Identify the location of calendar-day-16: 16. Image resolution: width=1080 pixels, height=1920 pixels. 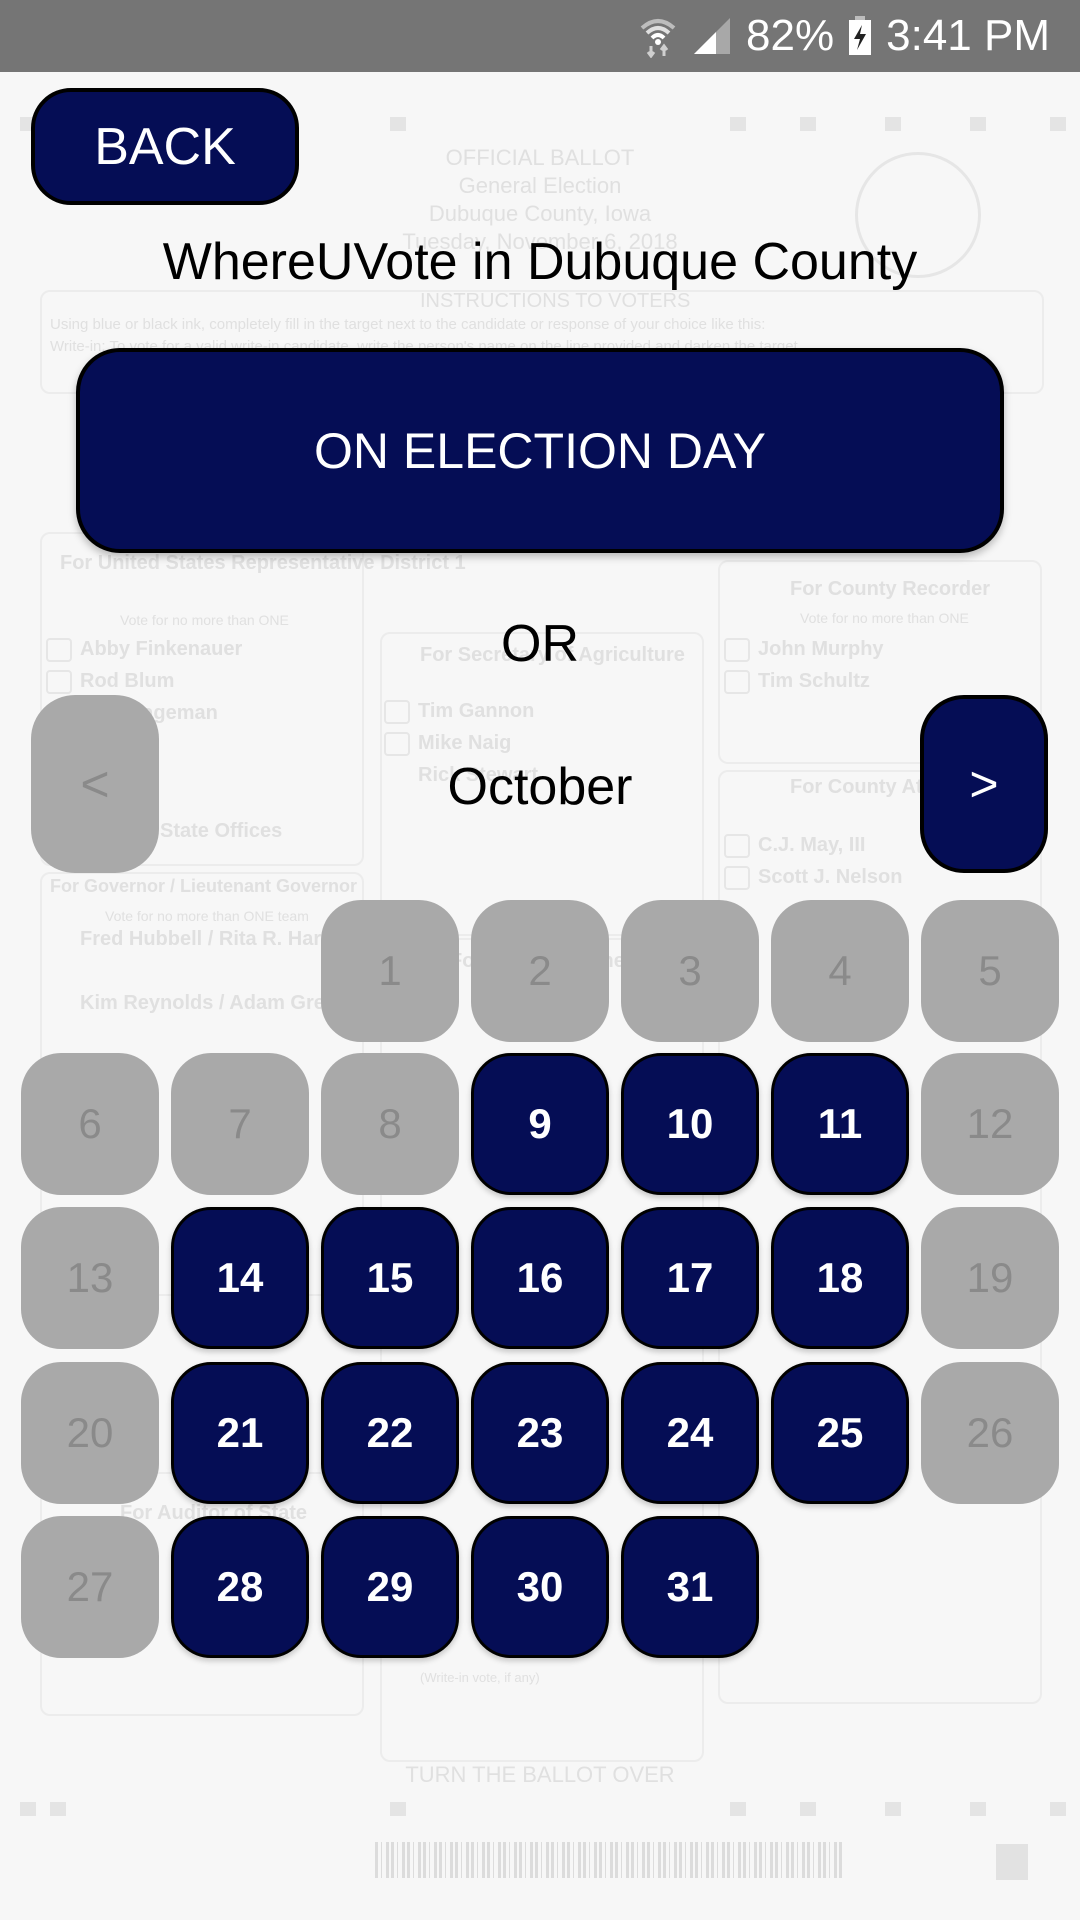
(540, 1278).